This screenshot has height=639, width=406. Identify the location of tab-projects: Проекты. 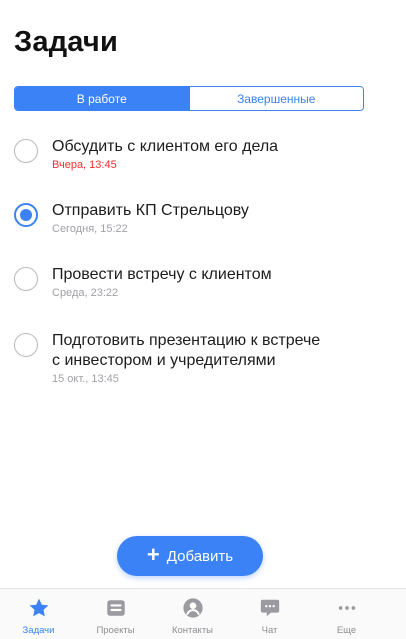
(115, 614).